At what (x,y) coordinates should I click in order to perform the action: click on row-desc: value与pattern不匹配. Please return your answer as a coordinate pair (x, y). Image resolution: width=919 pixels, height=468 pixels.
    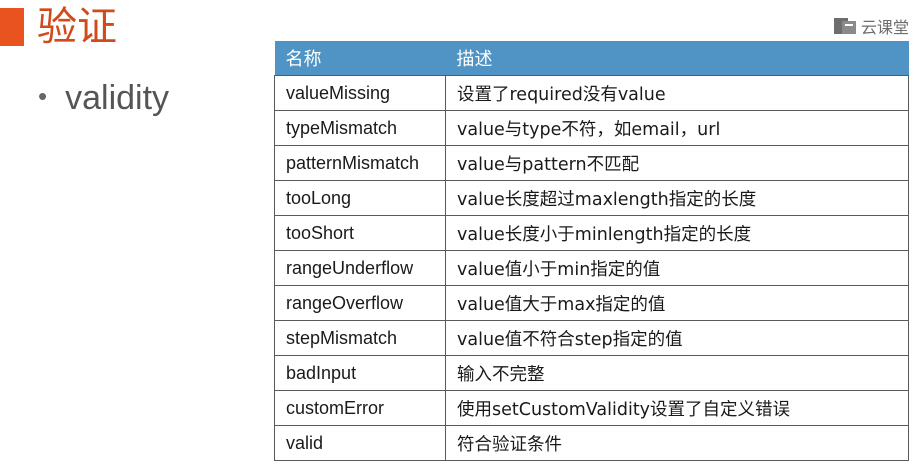
    Looking at the image, I should click on (677, 163).